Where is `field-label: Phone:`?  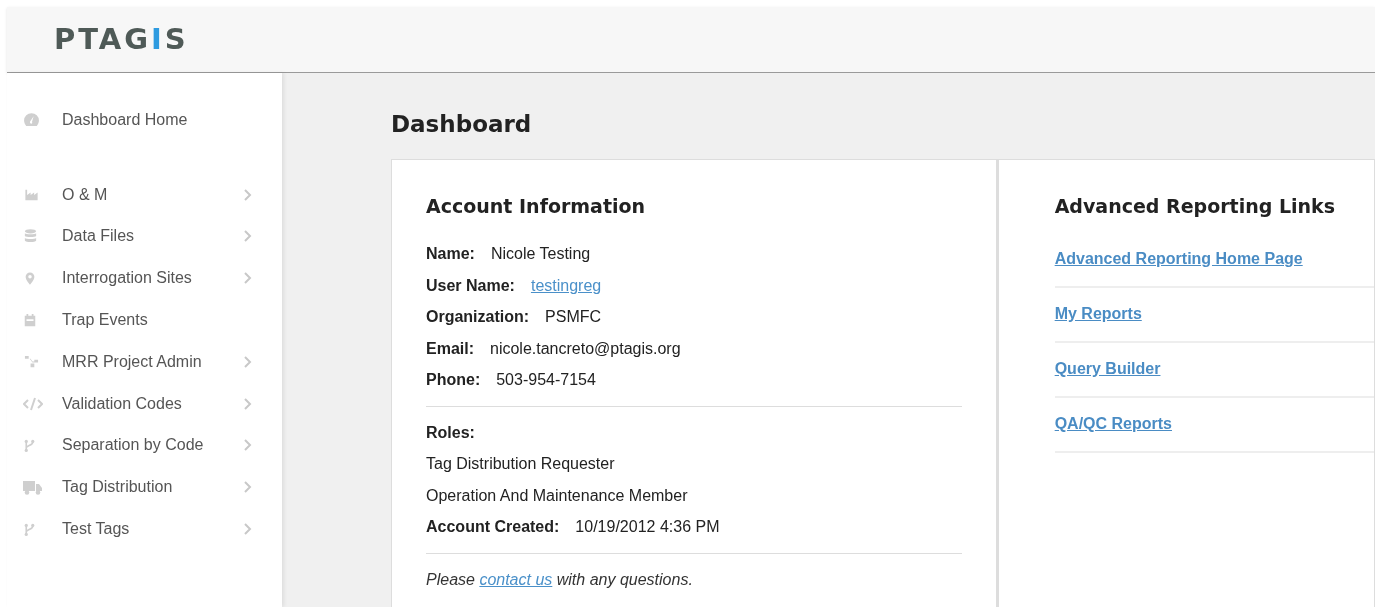
field-label: Phone: is located at coordinates (453, 380).